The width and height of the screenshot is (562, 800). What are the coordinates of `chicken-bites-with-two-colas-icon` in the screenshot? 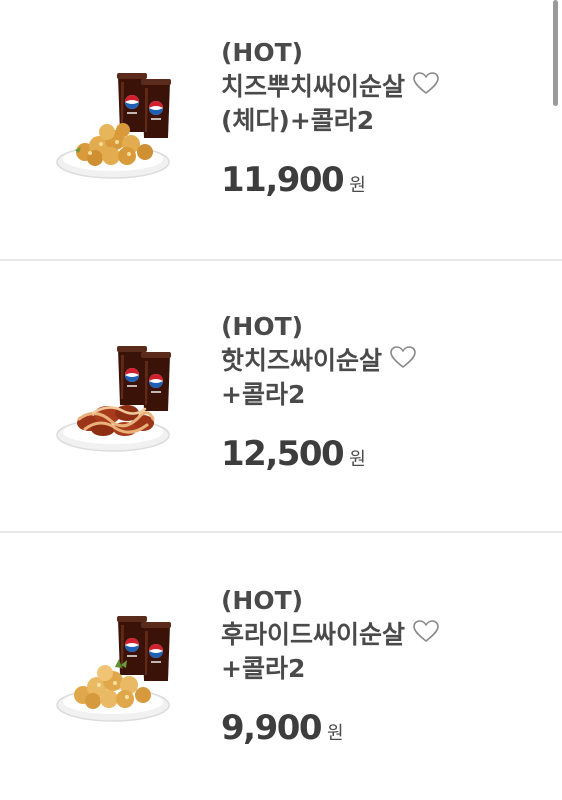 It's located at (113, 126).